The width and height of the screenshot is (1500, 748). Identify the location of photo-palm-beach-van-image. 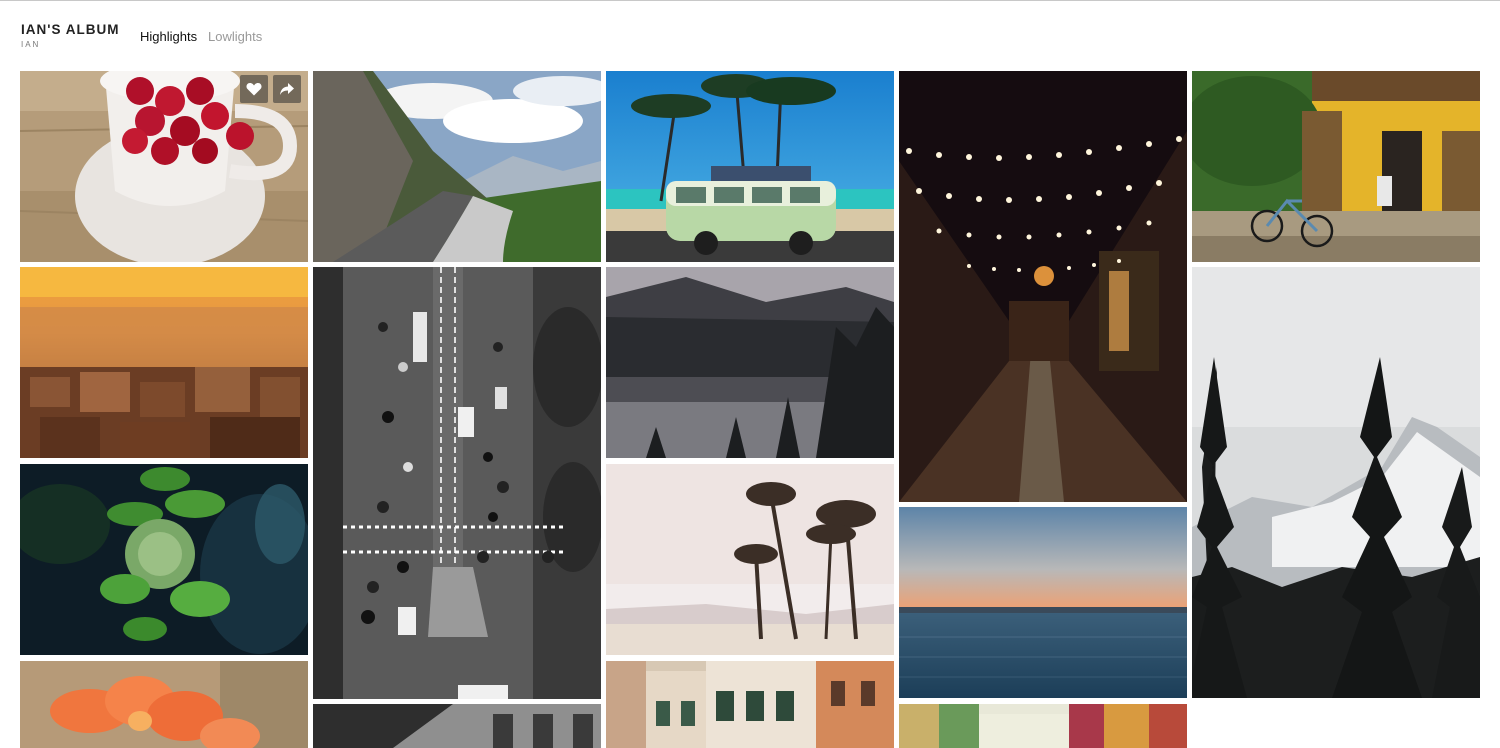
(750, 166).